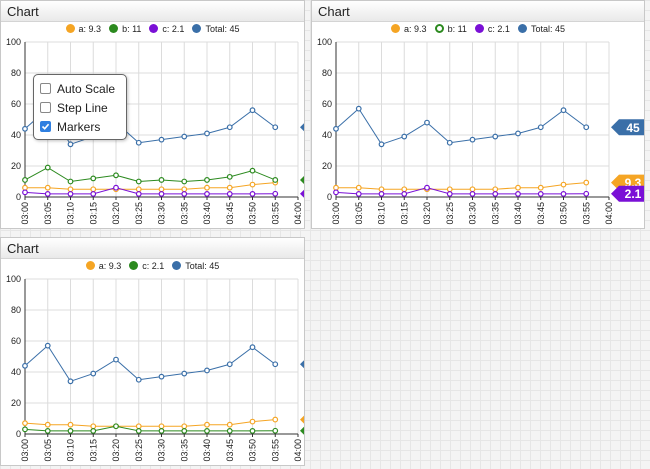 The height and width of the screenshot is (469, 650). Describe the element at coordinates (473, 213) in the screenshot. I see `x-tick-label: 03:30` at that location.